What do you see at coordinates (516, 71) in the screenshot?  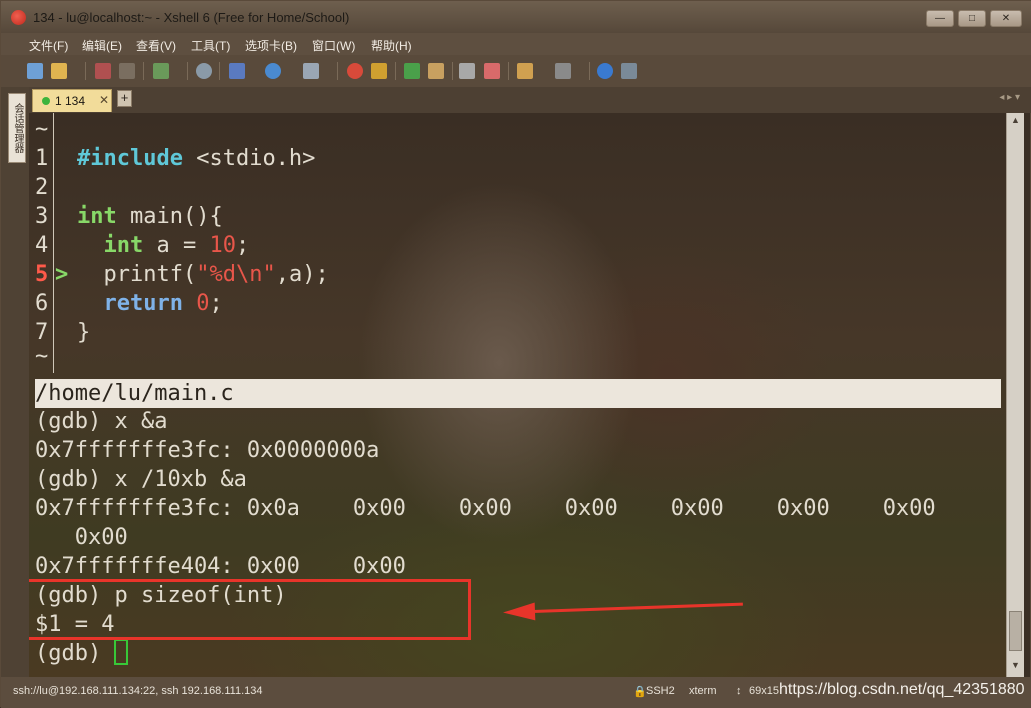 I see `toolbar` at bounding box center [516, 71].